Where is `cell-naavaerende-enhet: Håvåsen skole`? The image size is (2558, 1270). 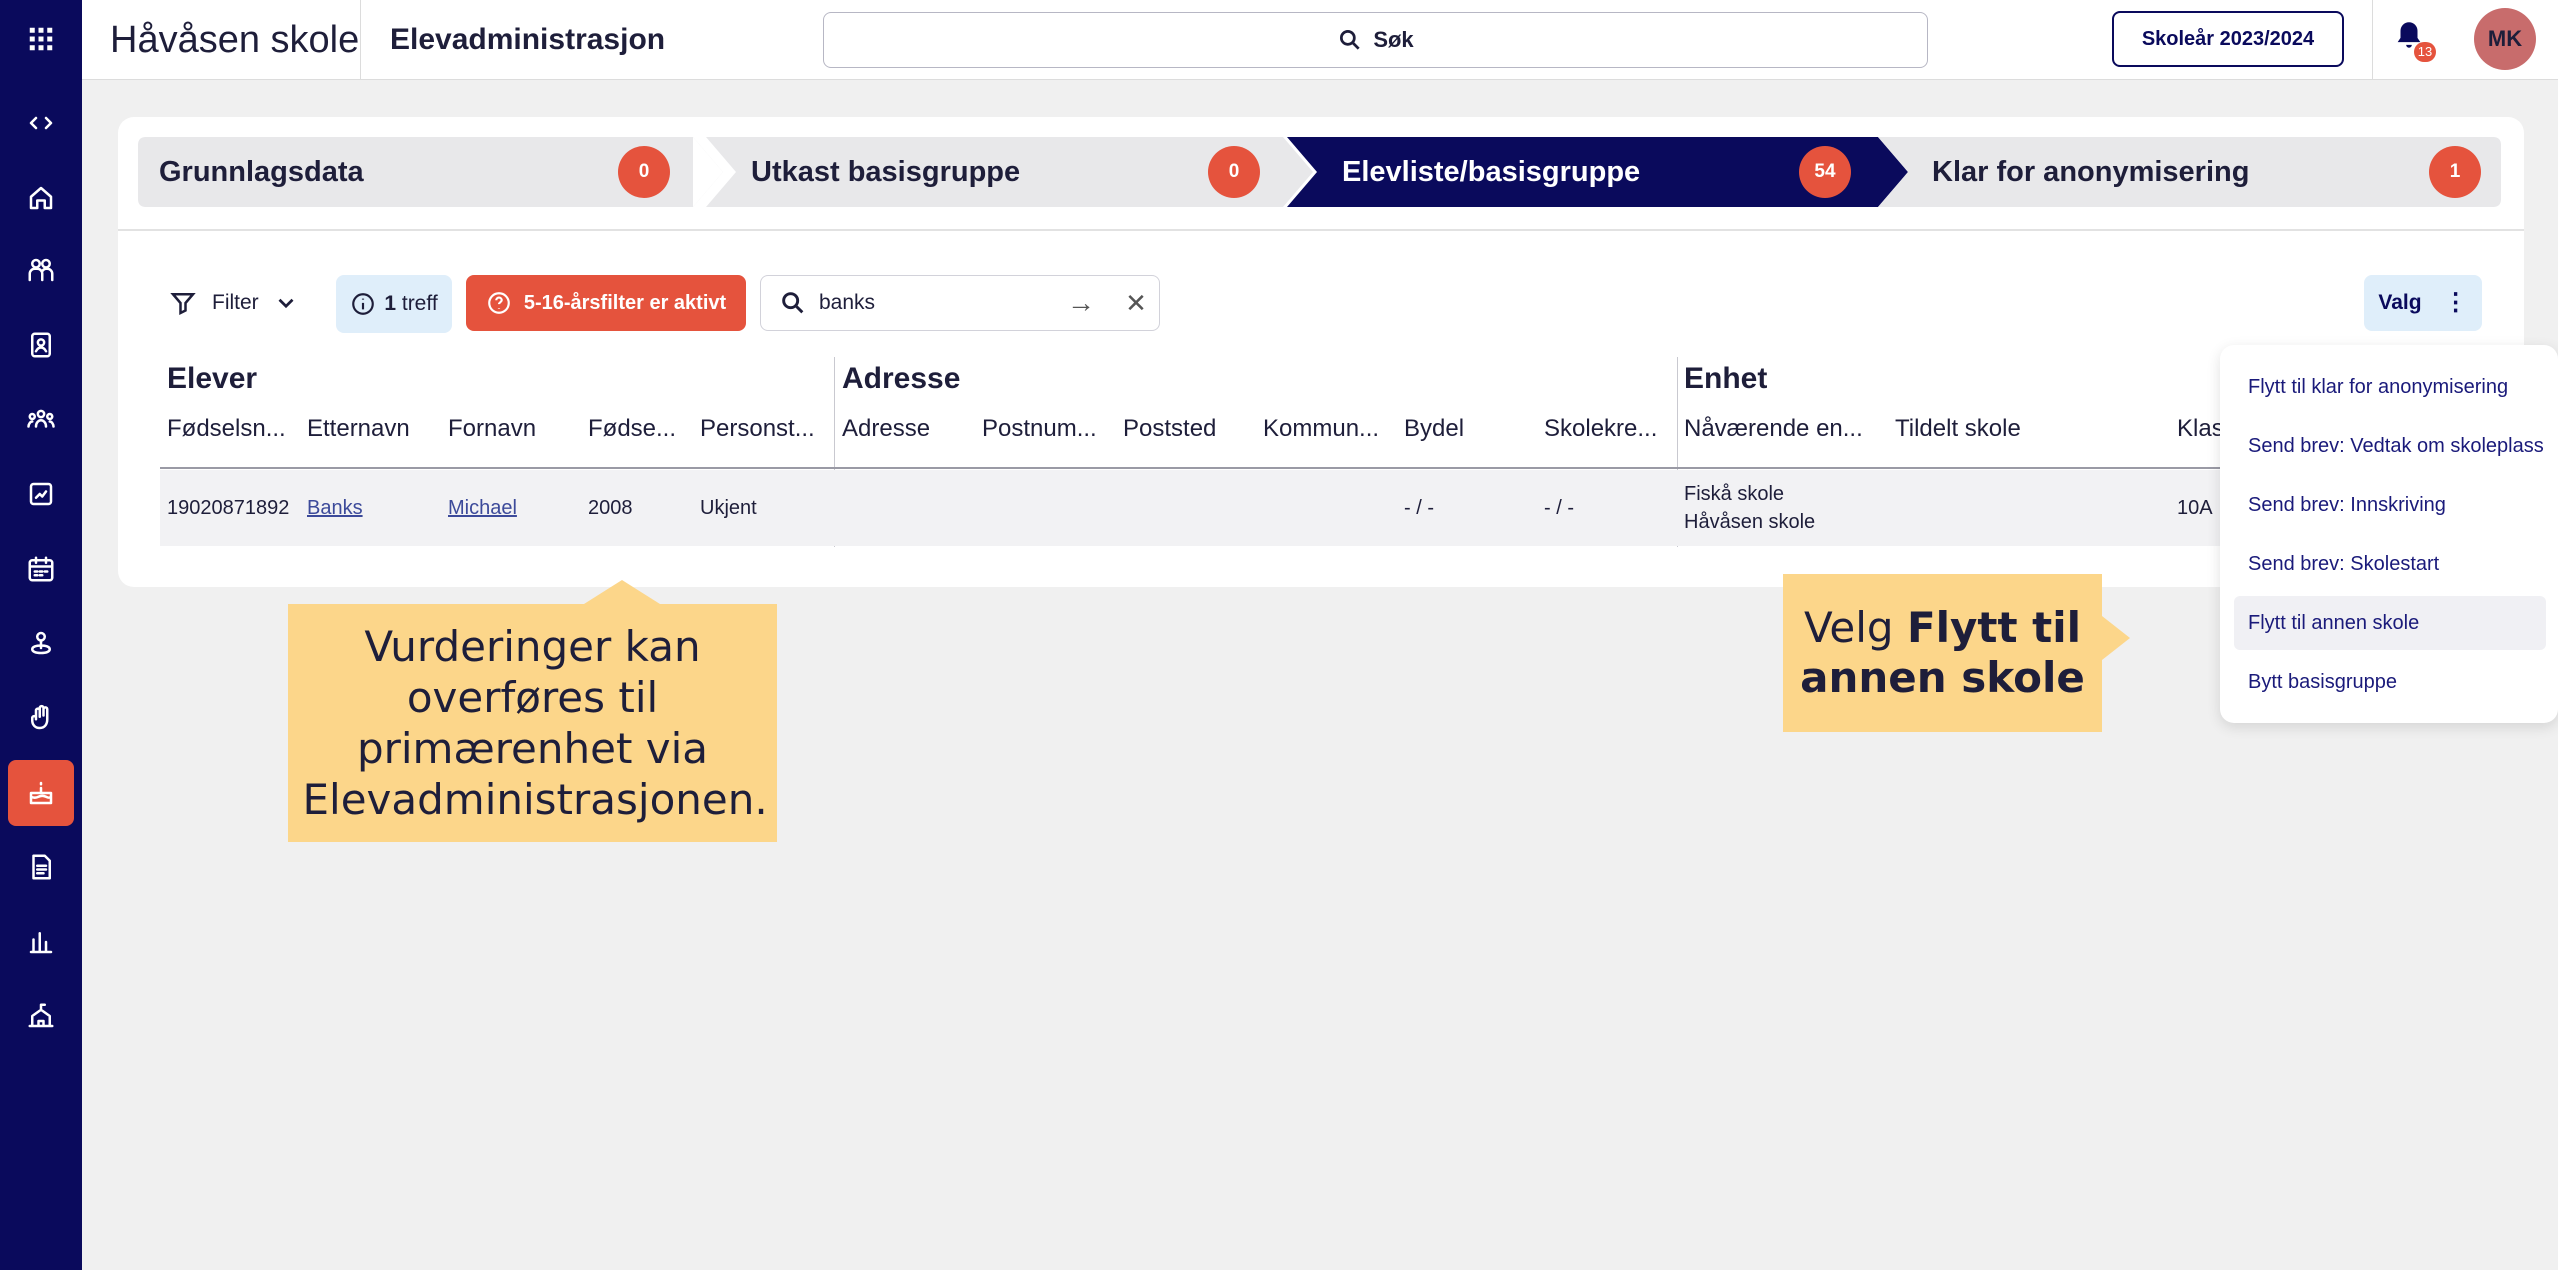 cell-naavaerende-enhet: Håvåsen skole is located at coordinates (1750, 522).